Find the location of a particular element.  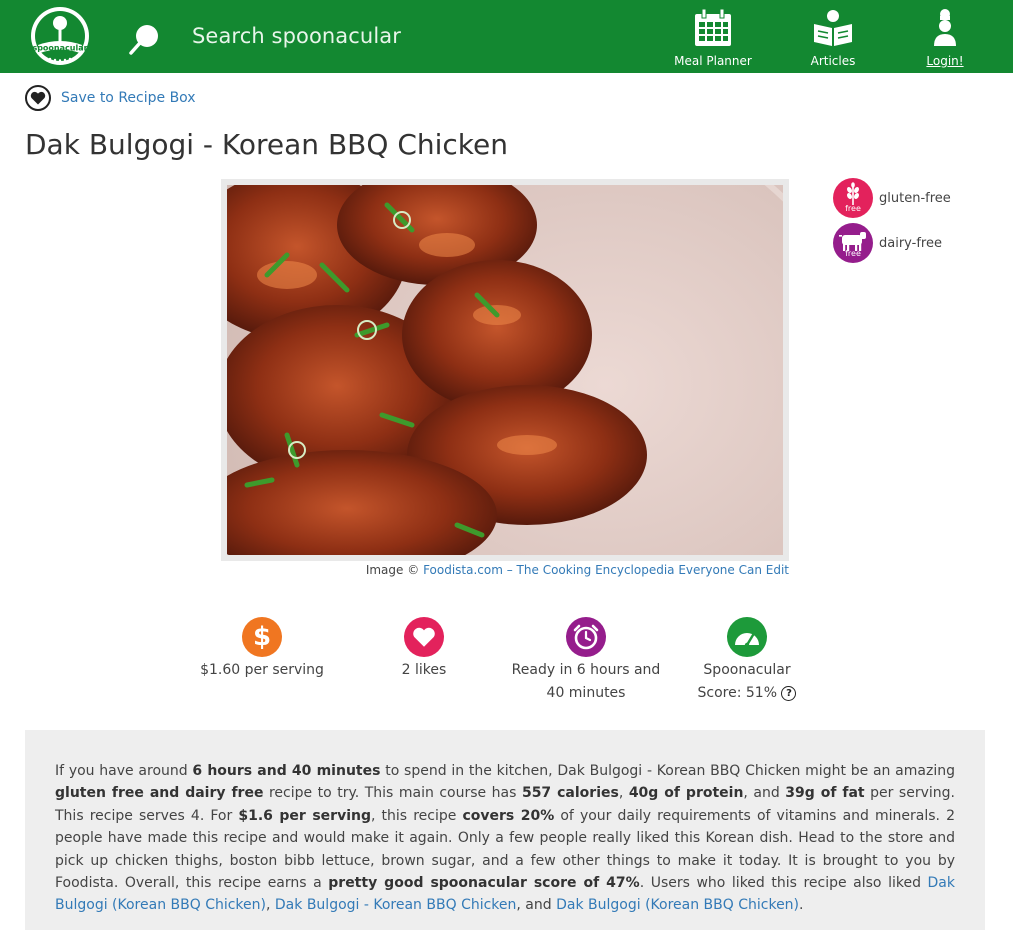

dairy-free-sub: free is located at coordinates (853, 253).